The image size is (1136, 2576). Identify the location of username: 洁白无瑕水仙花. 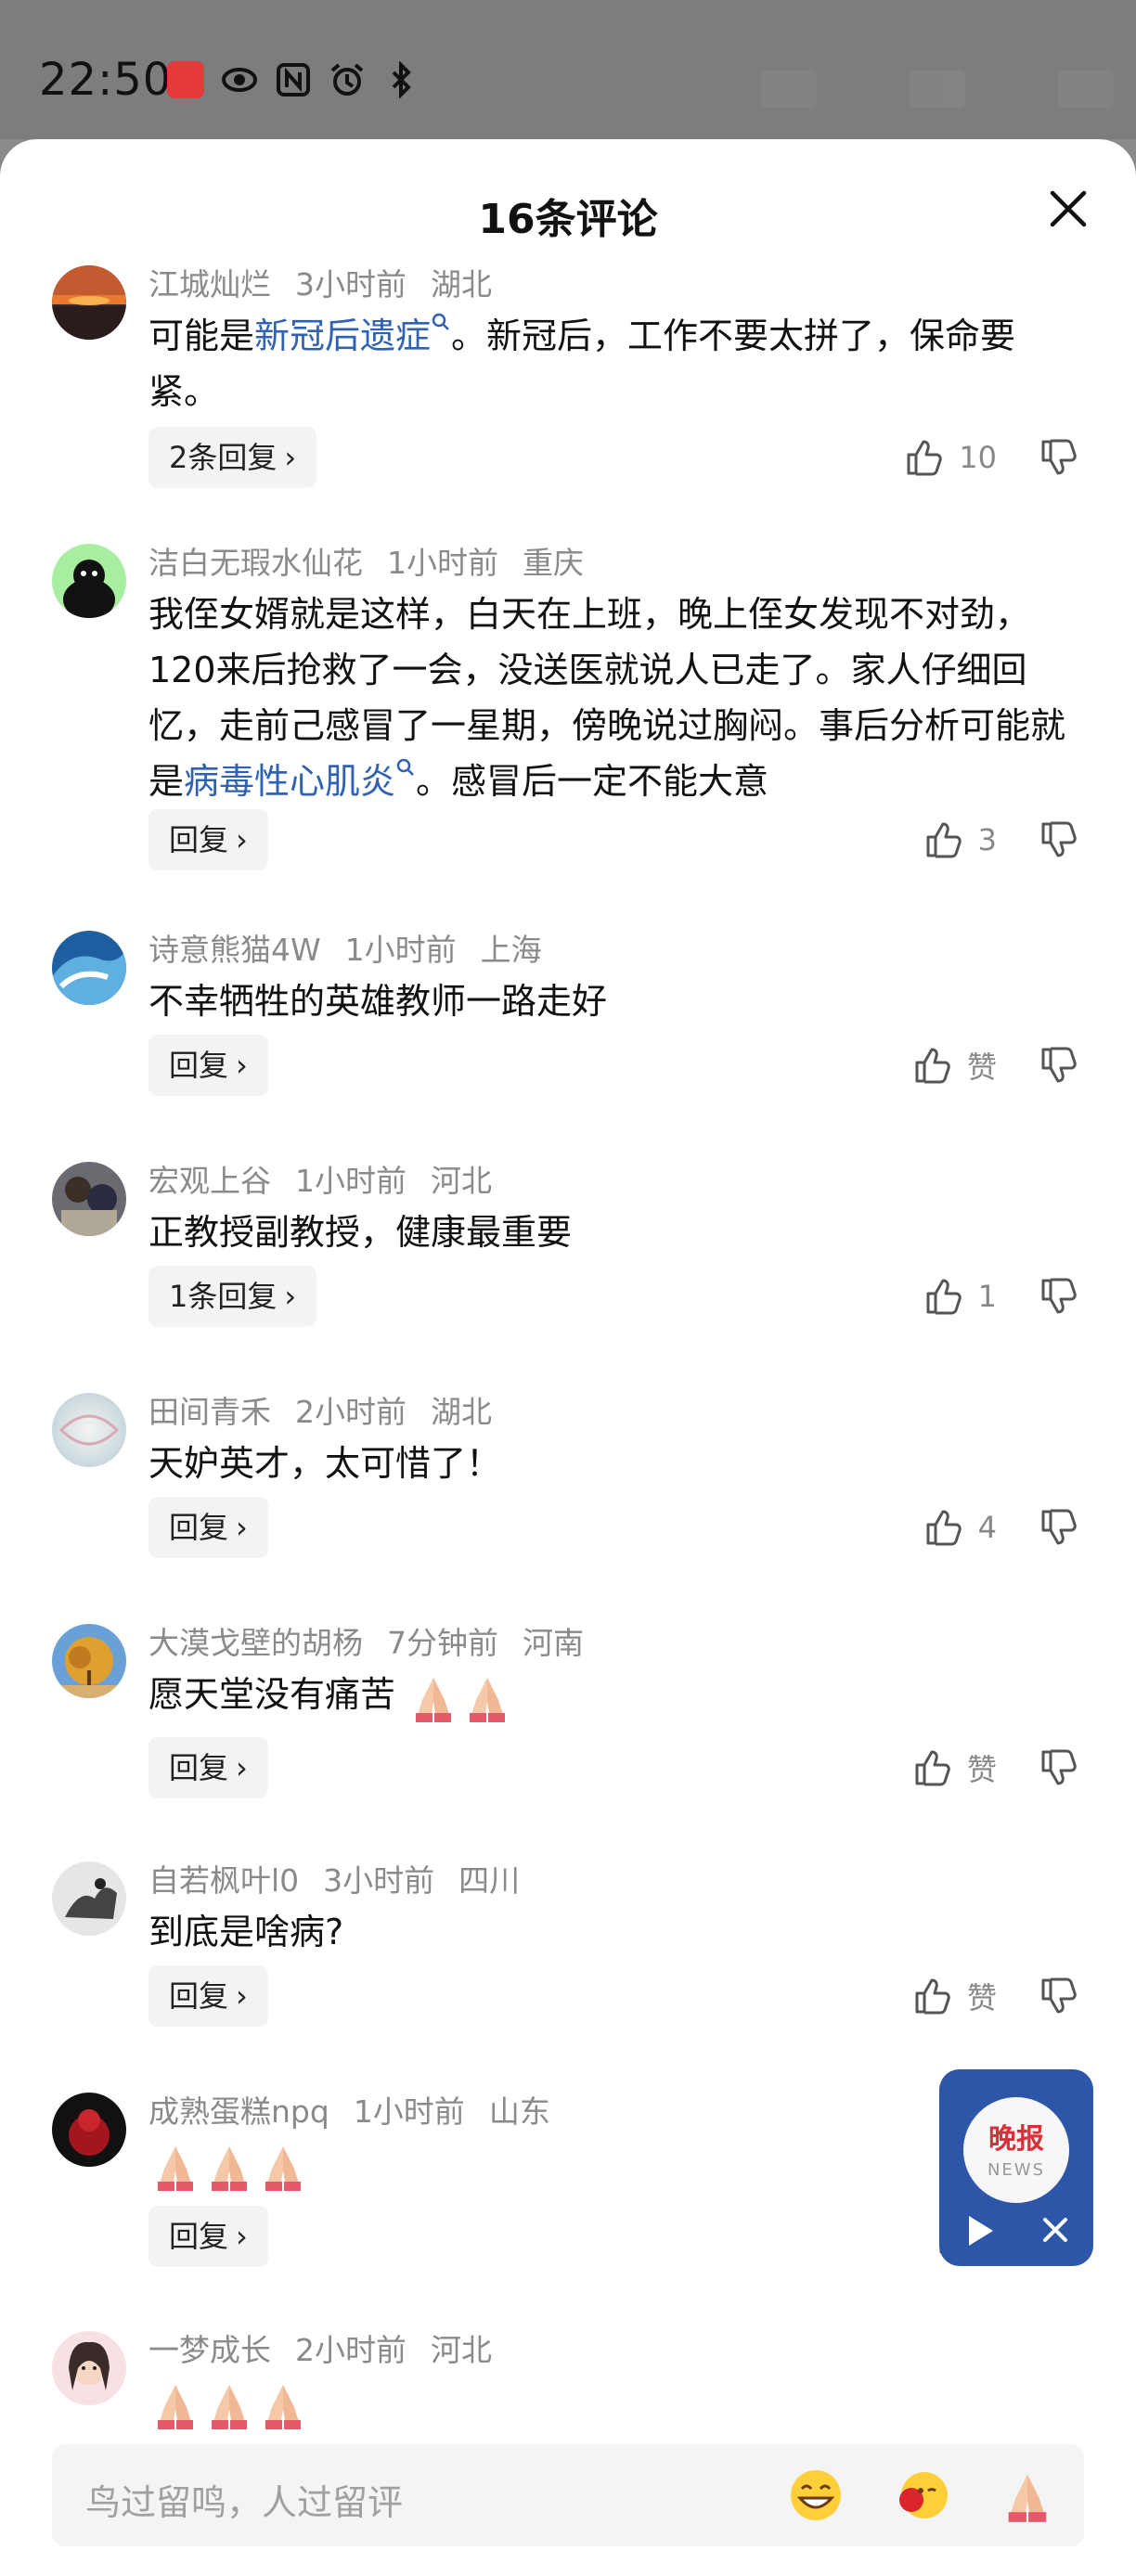
(255, 563).